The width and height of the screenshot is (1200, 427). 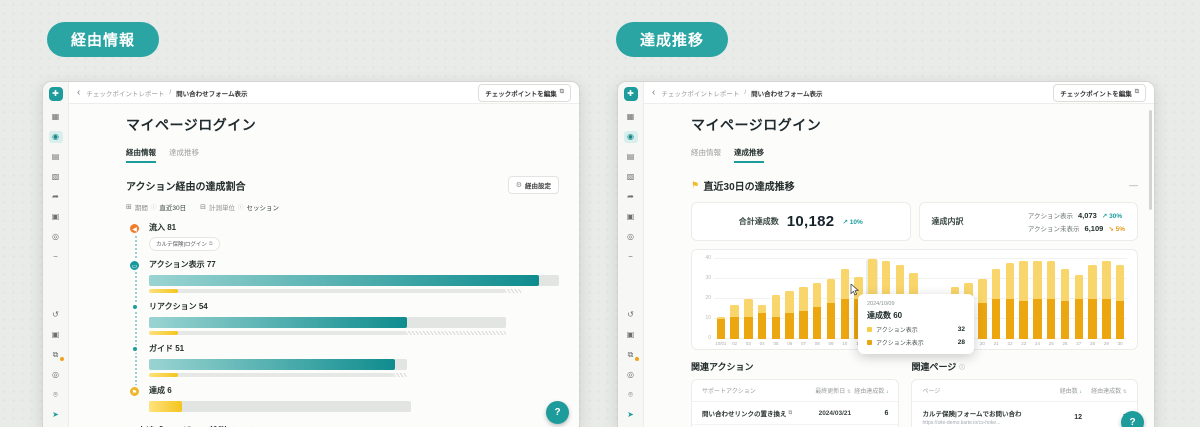 What do you see at coordinates (342, 318) in the screenshot?
I see `funnel-step-reaction: リアクション 54` at bounding box center [342, 318].